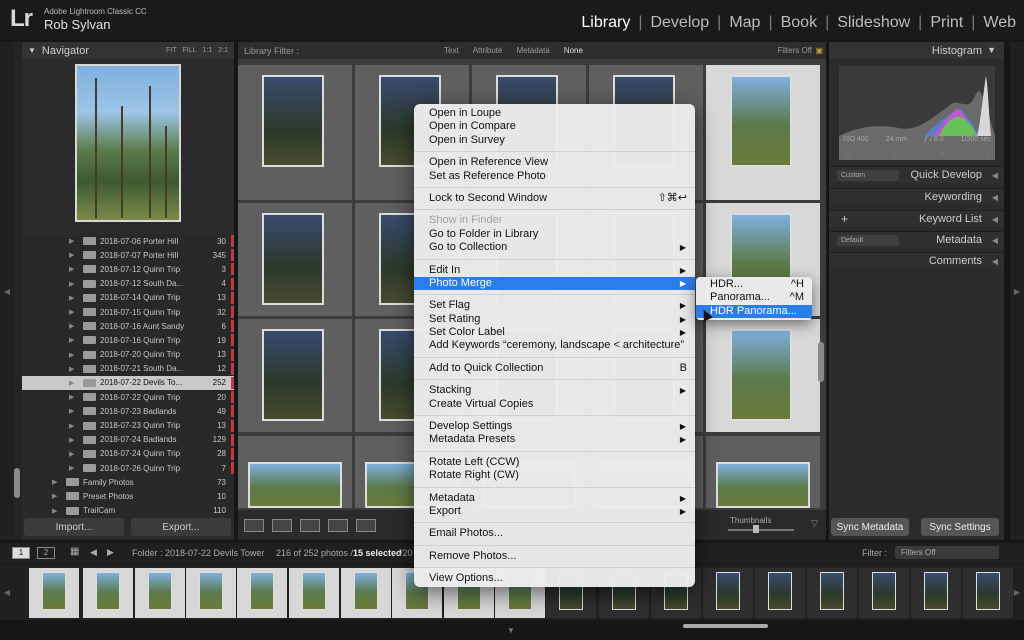  Describe the element at coordinates (190, 50) in the screenshot. I see `zoom-fill: FILL` at that location.